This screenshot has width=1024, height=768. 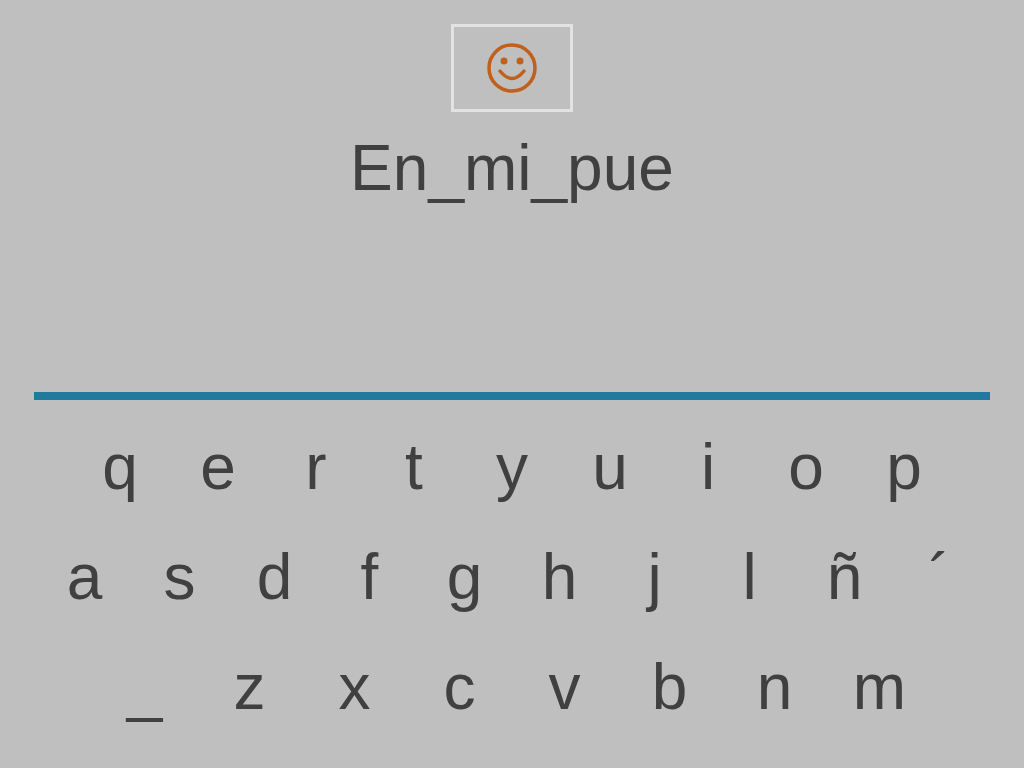 What do you see at coordinates (354, 687) in the screenshot?
I see `key: x` at bounding box center [354, 687].